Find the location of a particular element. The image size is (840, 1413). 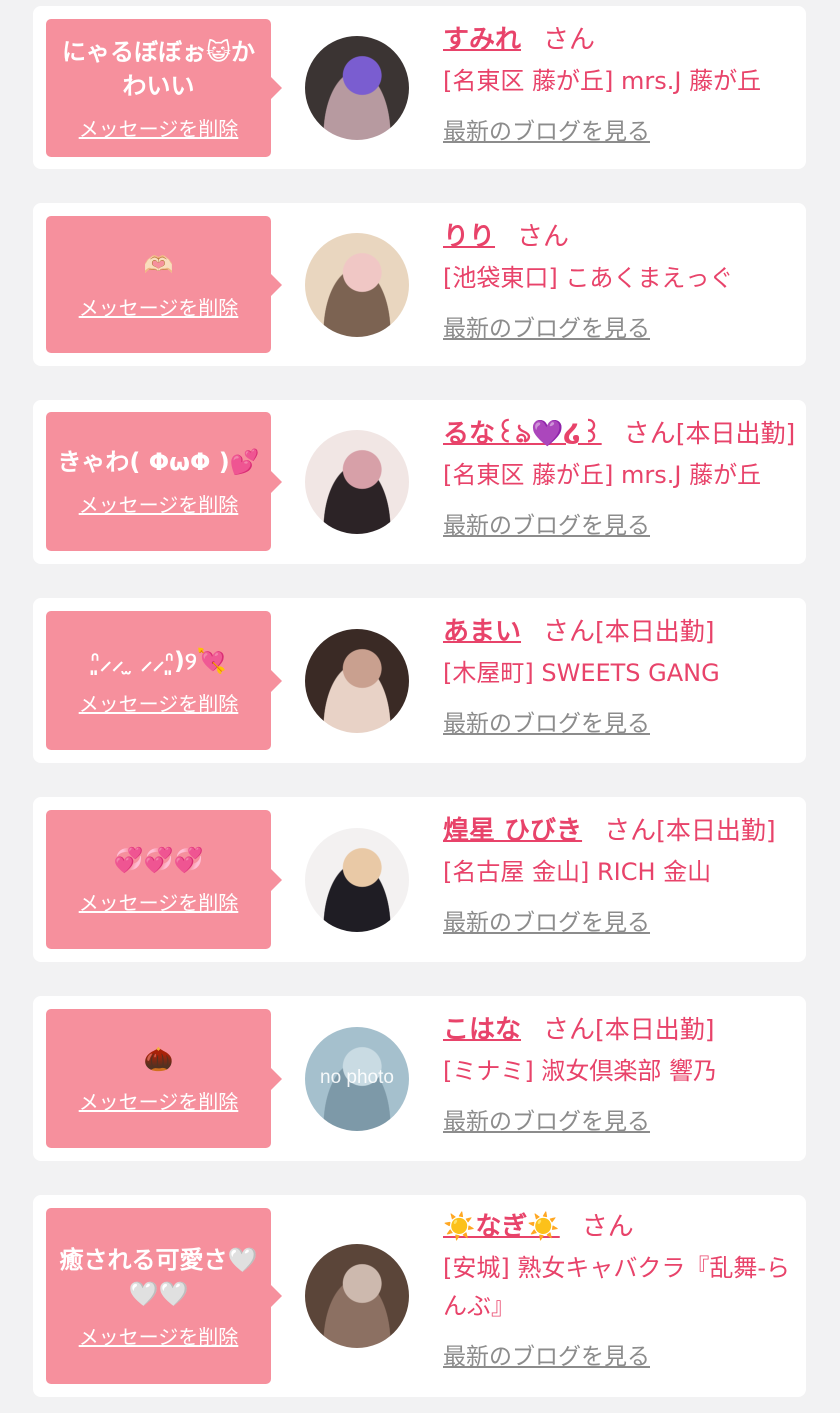

message-bubble: にゃるぼぼぉ😺かわいい メッセージを削除 is located at coordinates (158, 88).